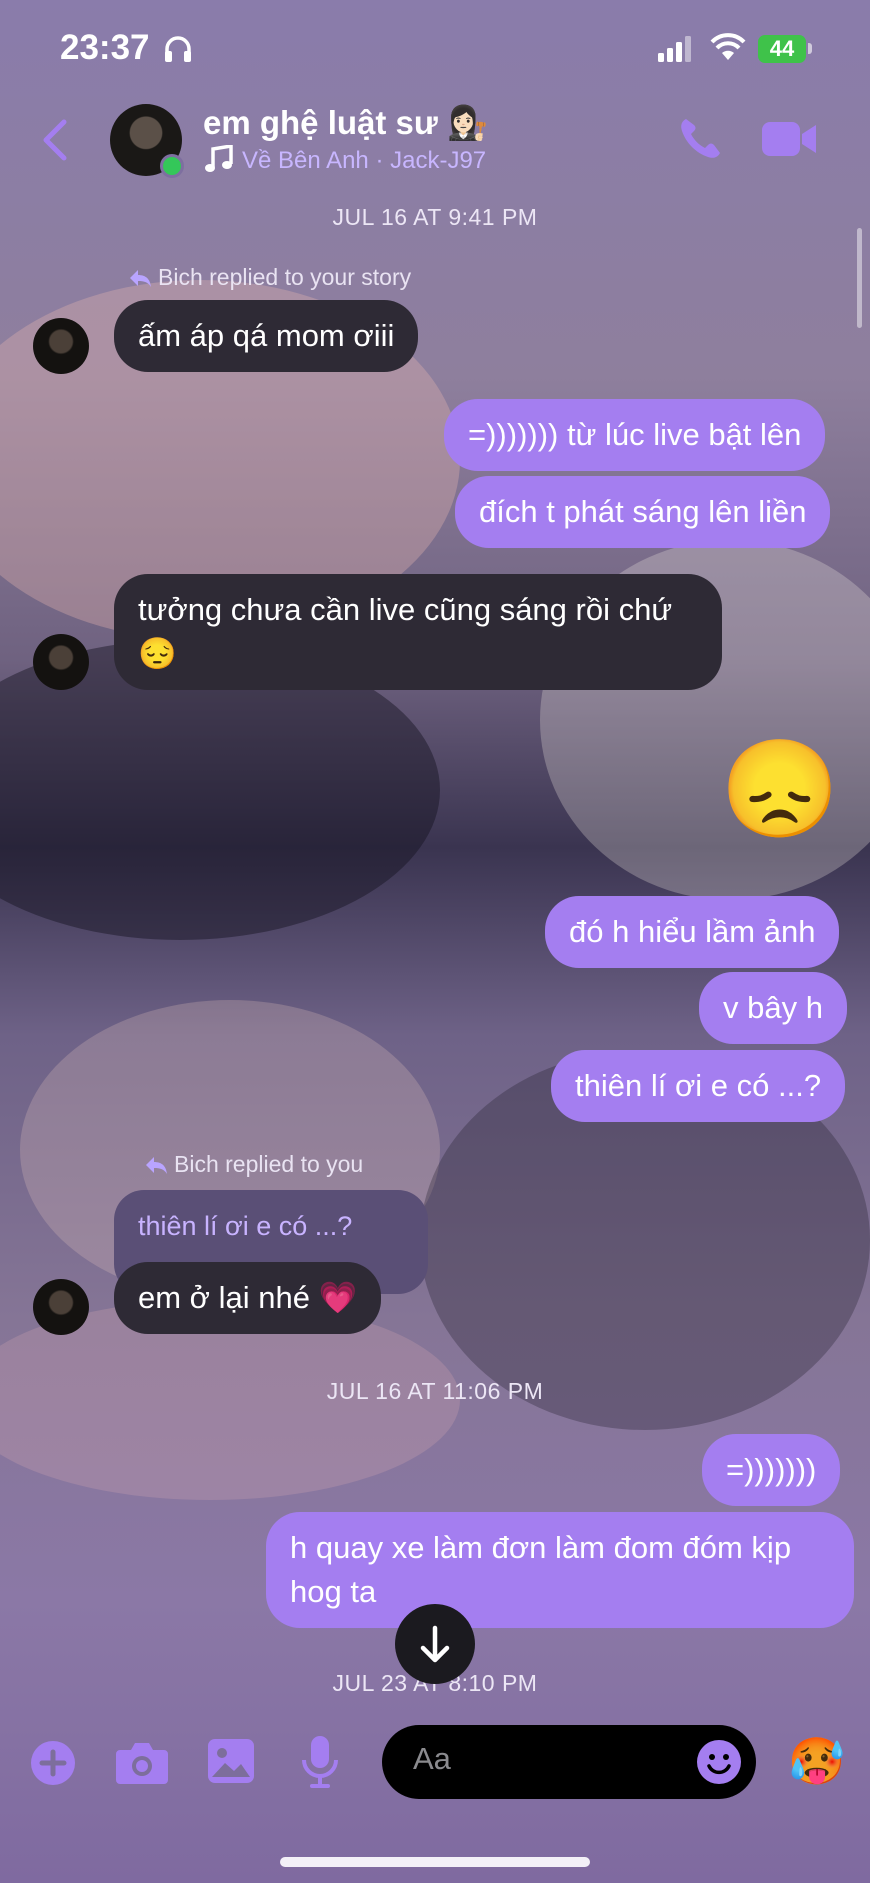  Describe the element at coordinates (692, 932) in the screenshot. I see `outgoing-message: đó h hiểu lầm ảnh` at that location.